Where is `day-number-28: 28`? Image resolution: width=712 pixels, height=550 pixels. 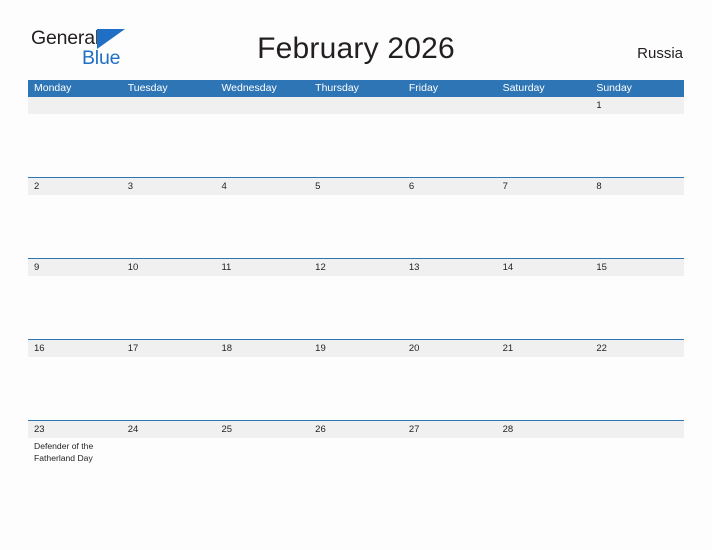 day-number-28: 28 is located at coordinates (544, 429).